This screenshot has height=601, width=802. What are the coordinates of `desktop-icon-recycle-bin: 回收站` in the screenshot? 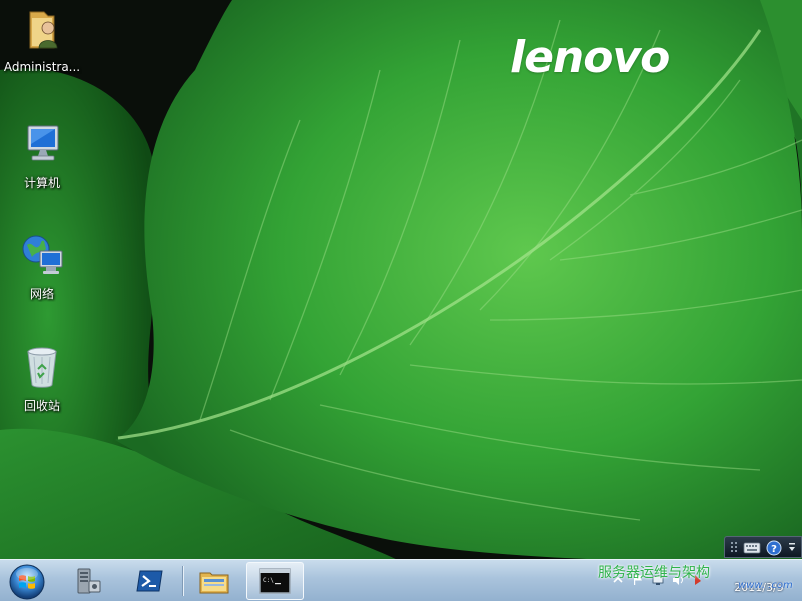 It's located at (42, 378).